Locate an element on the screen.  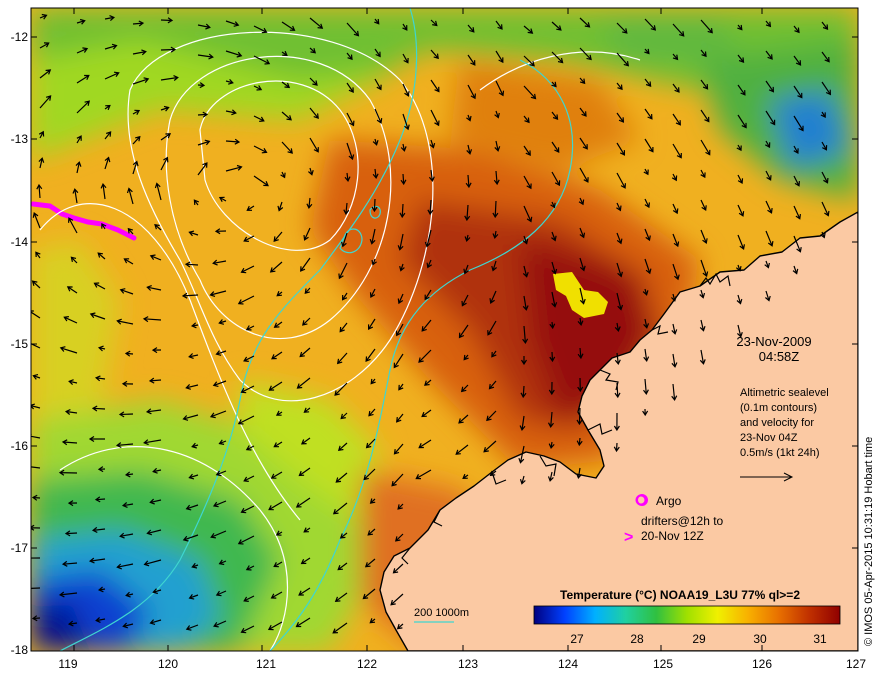
lon-label-120: 120 is located at coordinates (168, 664).